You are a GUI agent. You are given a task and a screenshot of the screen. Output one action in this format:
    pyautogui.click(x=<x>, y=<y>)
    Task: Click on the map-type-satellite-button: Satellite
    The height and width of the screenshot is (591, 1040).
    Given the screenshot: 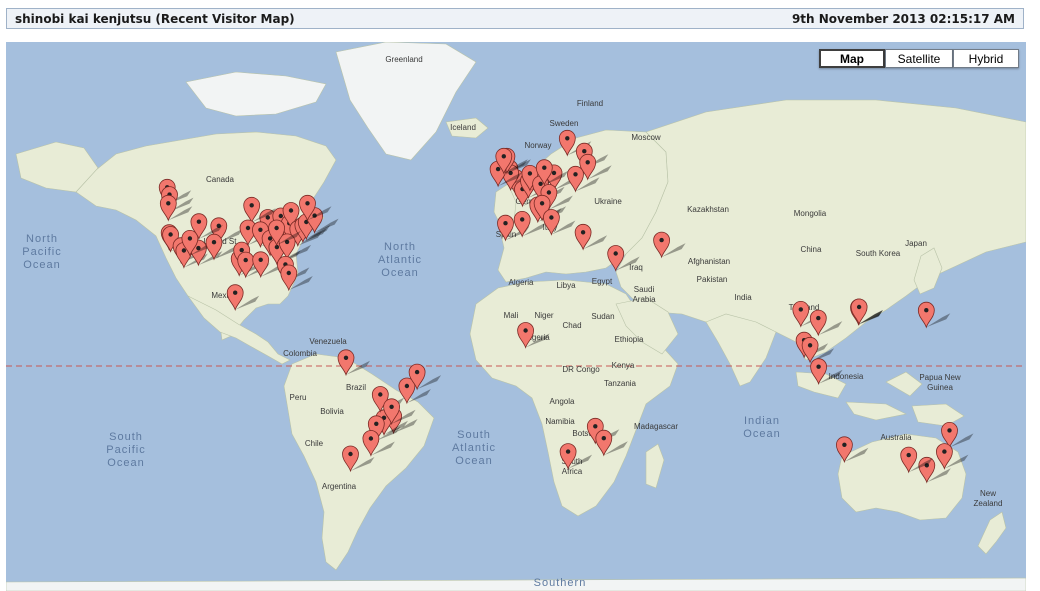 What is the action you would take?
    pyautogui.click(x=919, y=58)
    